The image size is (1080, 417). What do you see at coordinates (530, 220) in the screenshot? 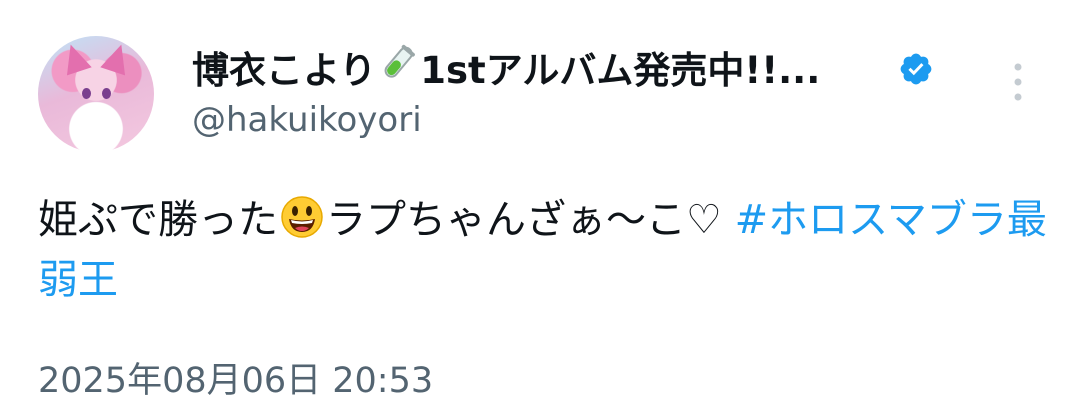
I see `tweet-text-part: ラプちゃんざぁ〜こ♡` at bounding box center [530, 220].